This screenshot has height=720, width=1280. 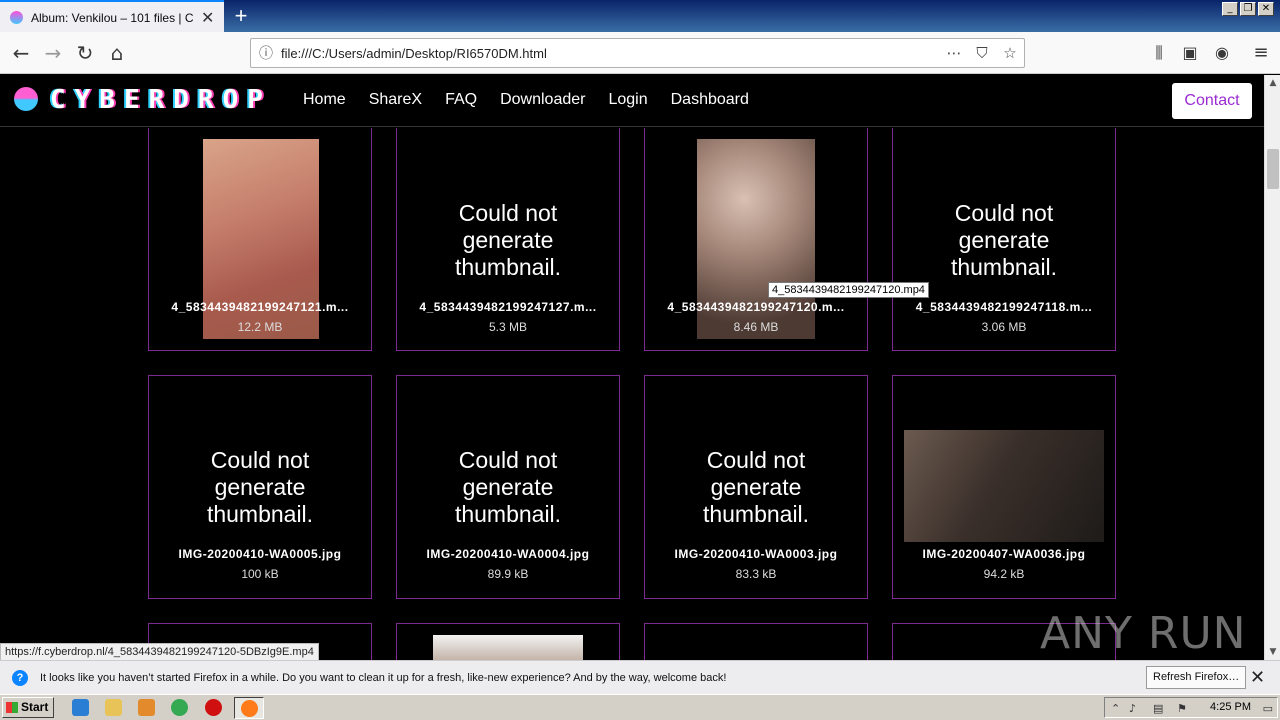 What do you see at coordinates (1272, 83) in the screenshot?
I see `scroll-up-icon: ▲` at bounding box center [1272, 83].